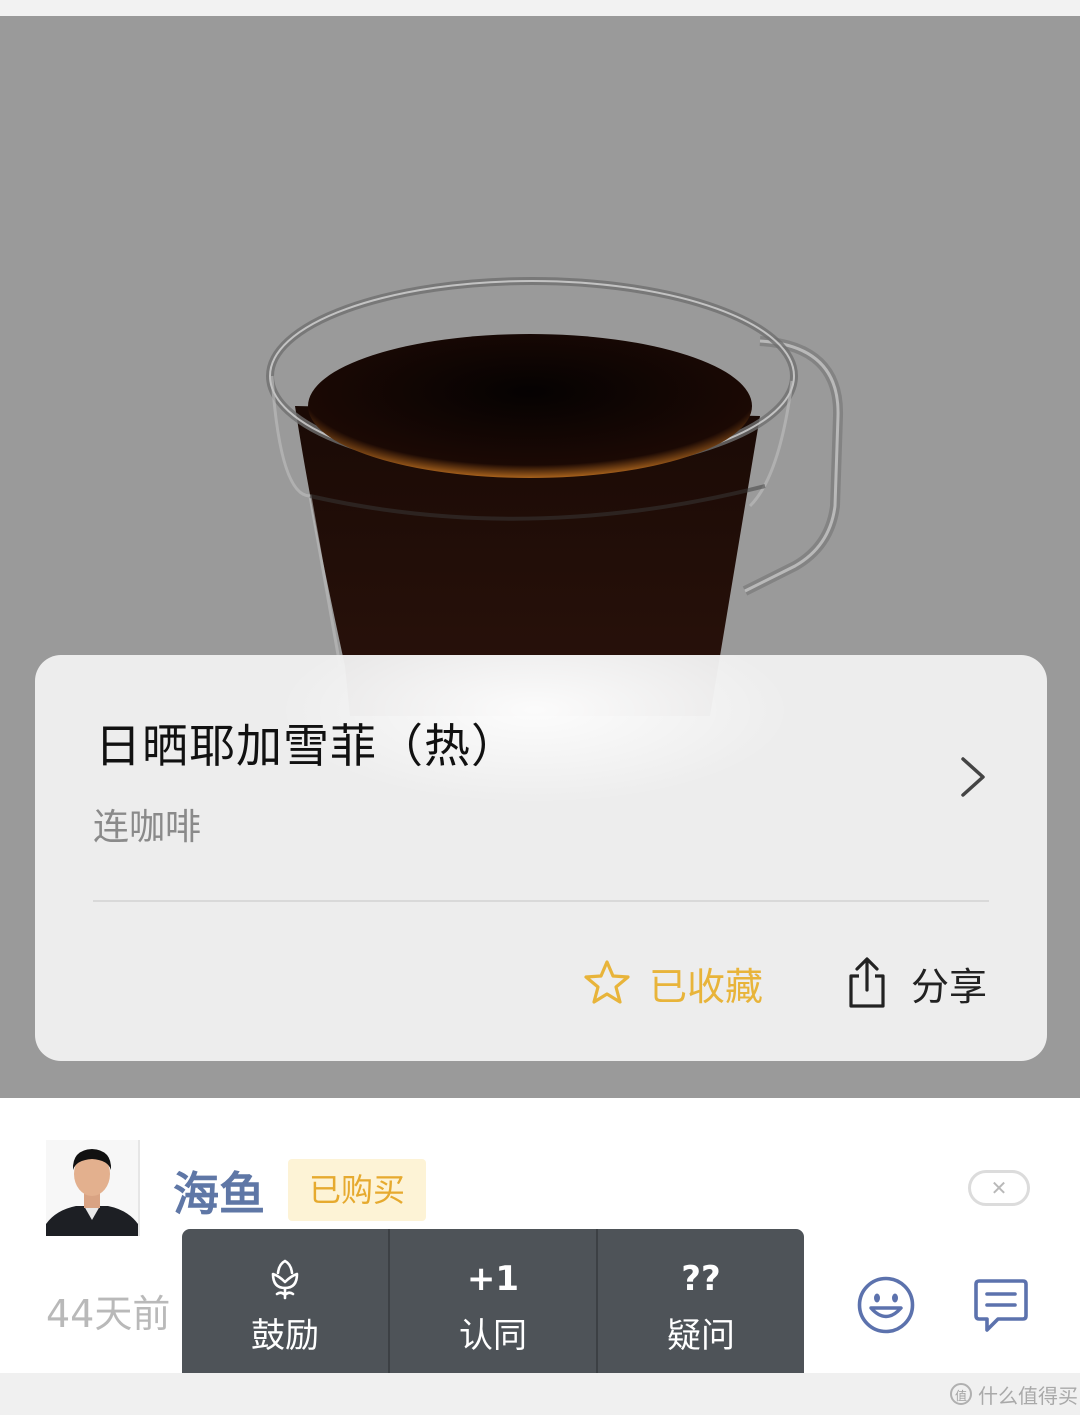 This screenshot has height=1415, width=1080. What do you see at coordinates (867, 982) in the screenshot?
I see `share-icon` at bounding box center [867, 982].